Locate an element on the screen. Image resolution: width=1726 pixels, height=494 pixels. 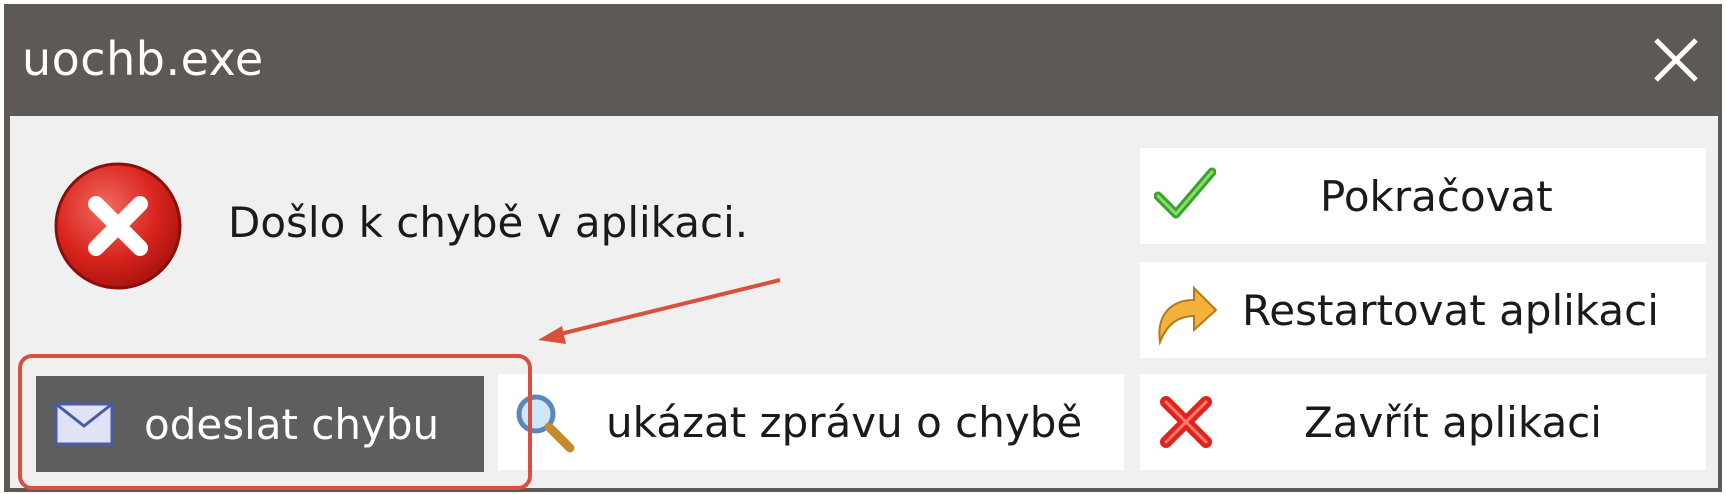
error-message: Došlo k chybě v aplikaci. is located at coordinates (488, 222).